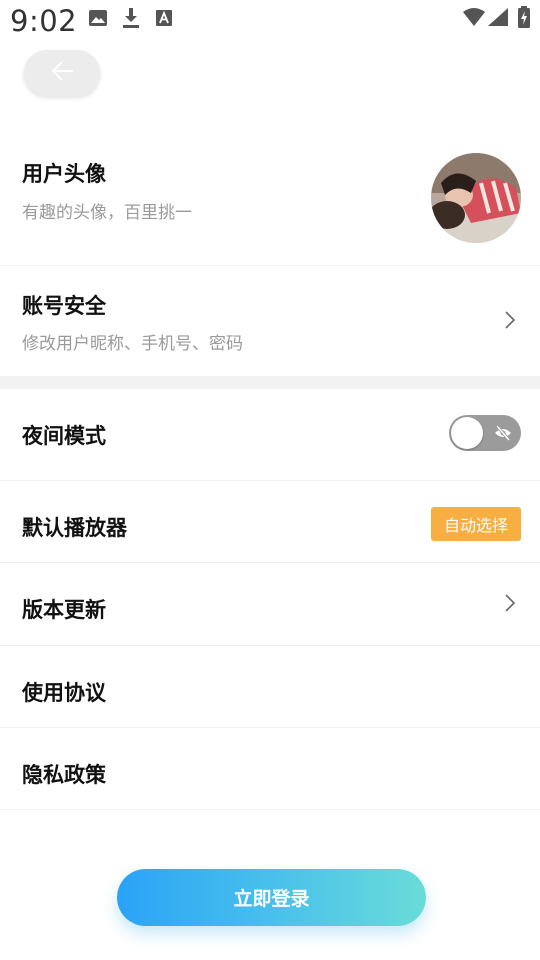 The height and width of the screenshot is (960, 540). I want to click on battery-icon, so click(524, 19).